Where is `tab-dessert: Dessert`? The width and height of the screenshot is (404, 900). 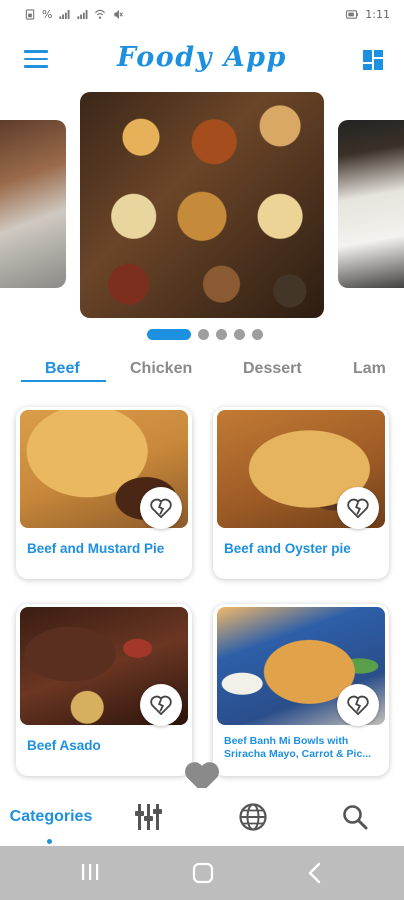
tab-dessert: Dessert is located at coordinates (272, 369).